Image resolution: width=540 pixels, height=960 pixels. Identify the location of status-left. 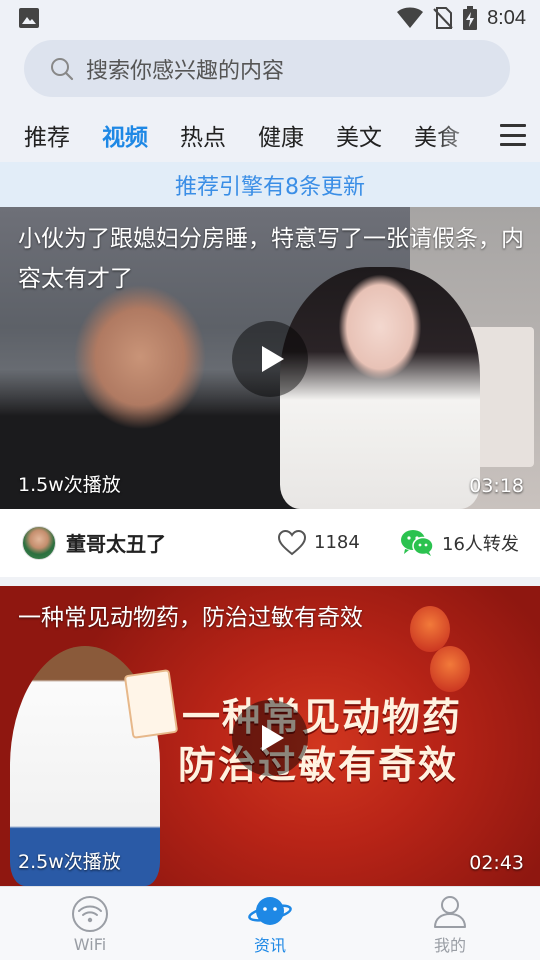
(29, 18).